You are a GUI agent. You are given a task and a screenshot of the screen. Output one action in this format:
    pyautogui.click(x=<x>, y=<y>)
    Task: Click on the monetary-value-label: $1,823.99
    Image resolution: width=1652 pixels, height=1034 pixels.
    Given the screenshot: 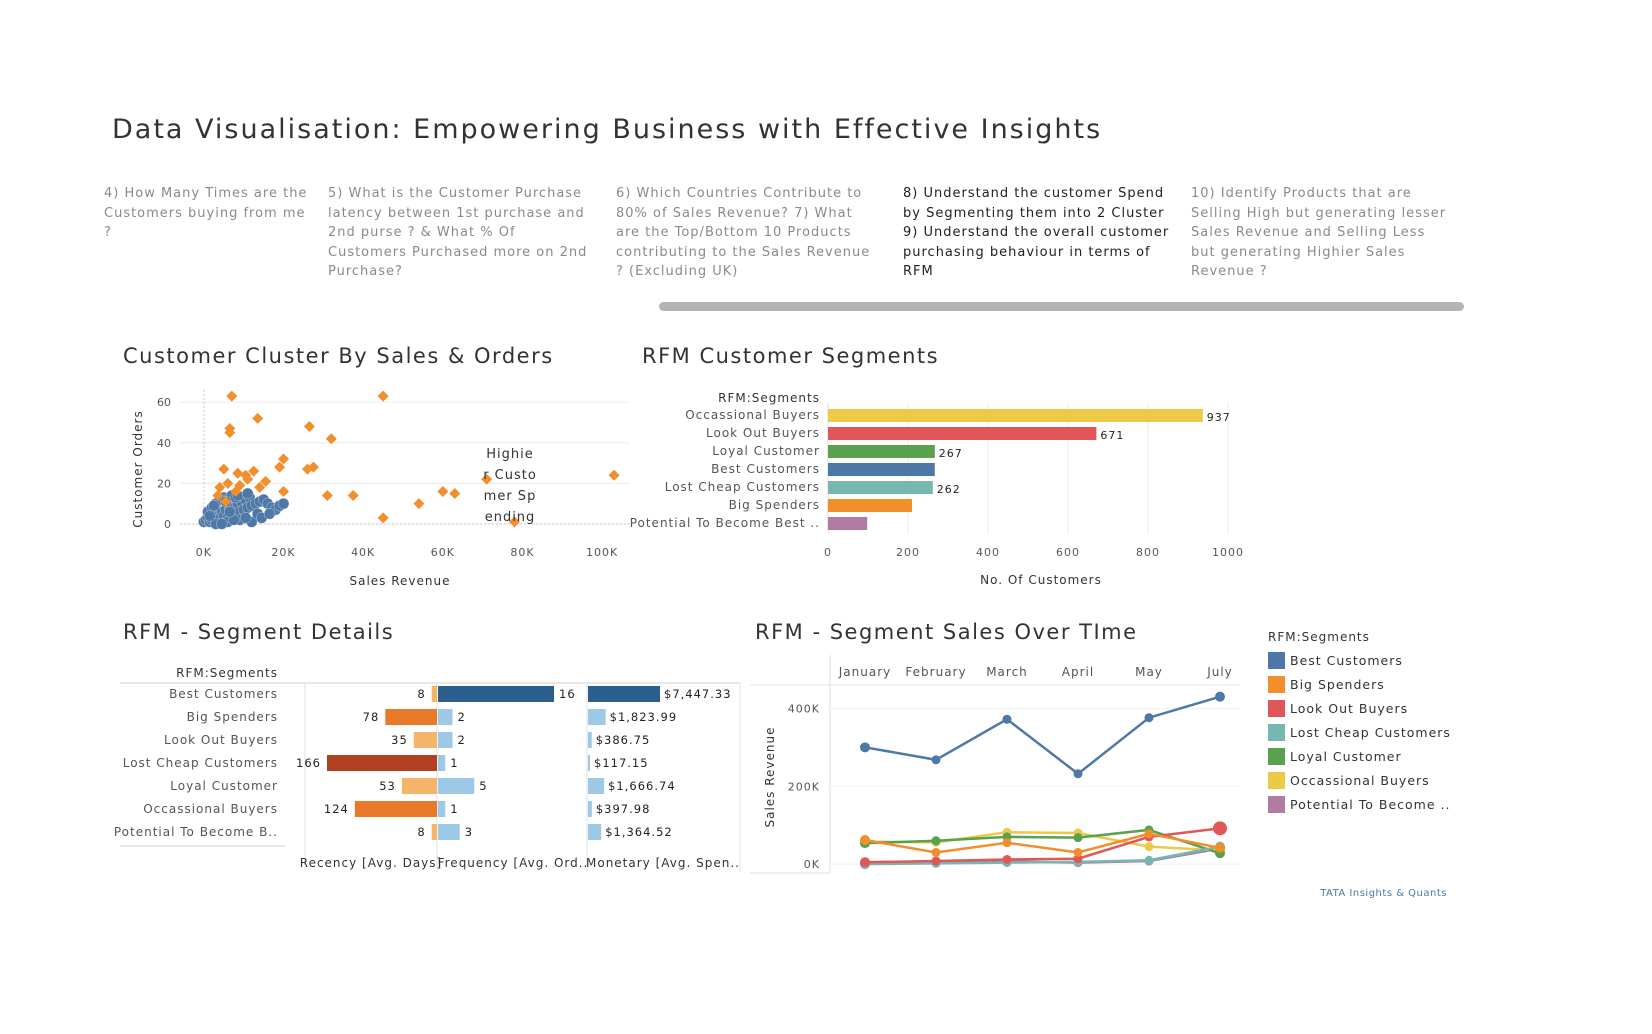 What is the action you would take?
    pyautogui.click(x=644, y=717)
    